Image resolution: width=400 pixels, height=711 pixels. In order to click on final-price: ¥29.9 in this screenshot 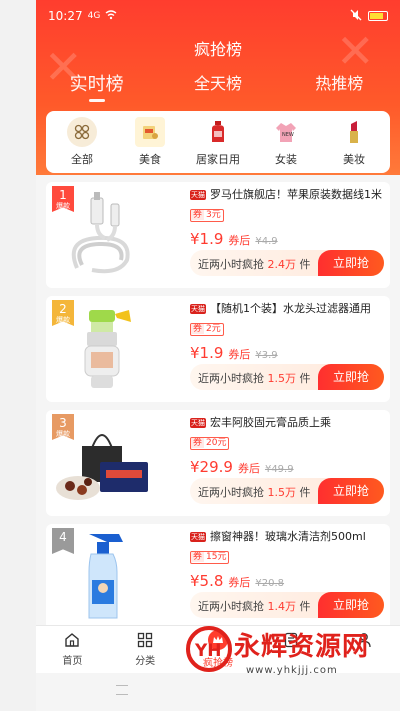, I will do `click(211, 467)`.